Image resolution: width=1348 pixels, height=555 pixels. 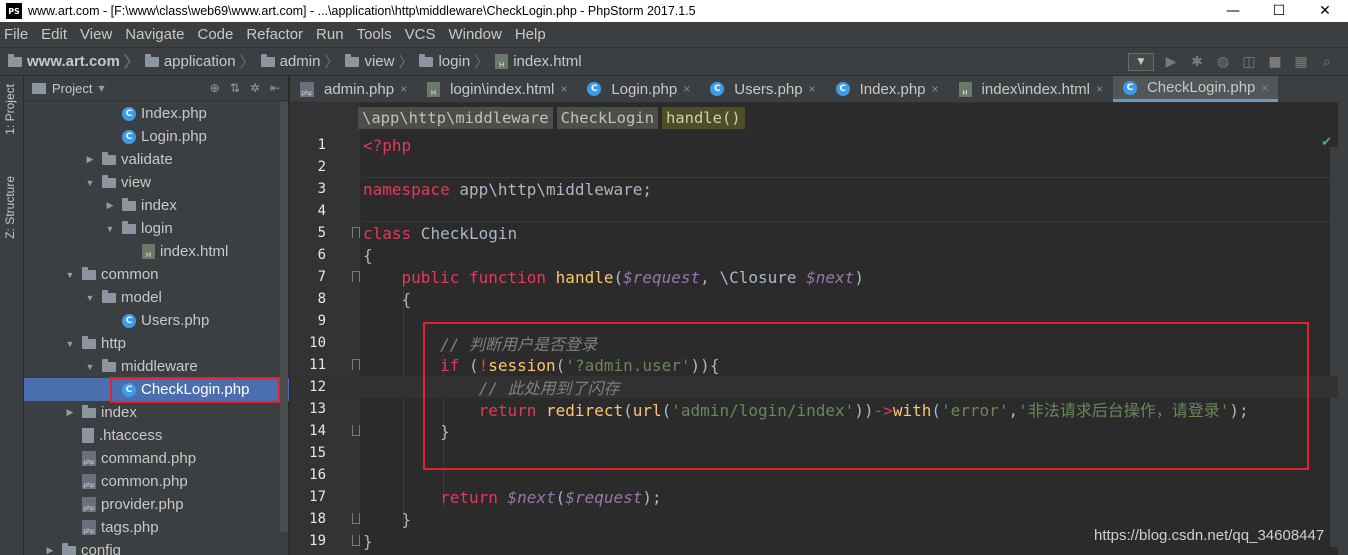 What do you see at coordinates (1201, 87) in the screenshot?
I see `editor-tab-label: CheckLogin.php` at bounding box center [1201, 87].